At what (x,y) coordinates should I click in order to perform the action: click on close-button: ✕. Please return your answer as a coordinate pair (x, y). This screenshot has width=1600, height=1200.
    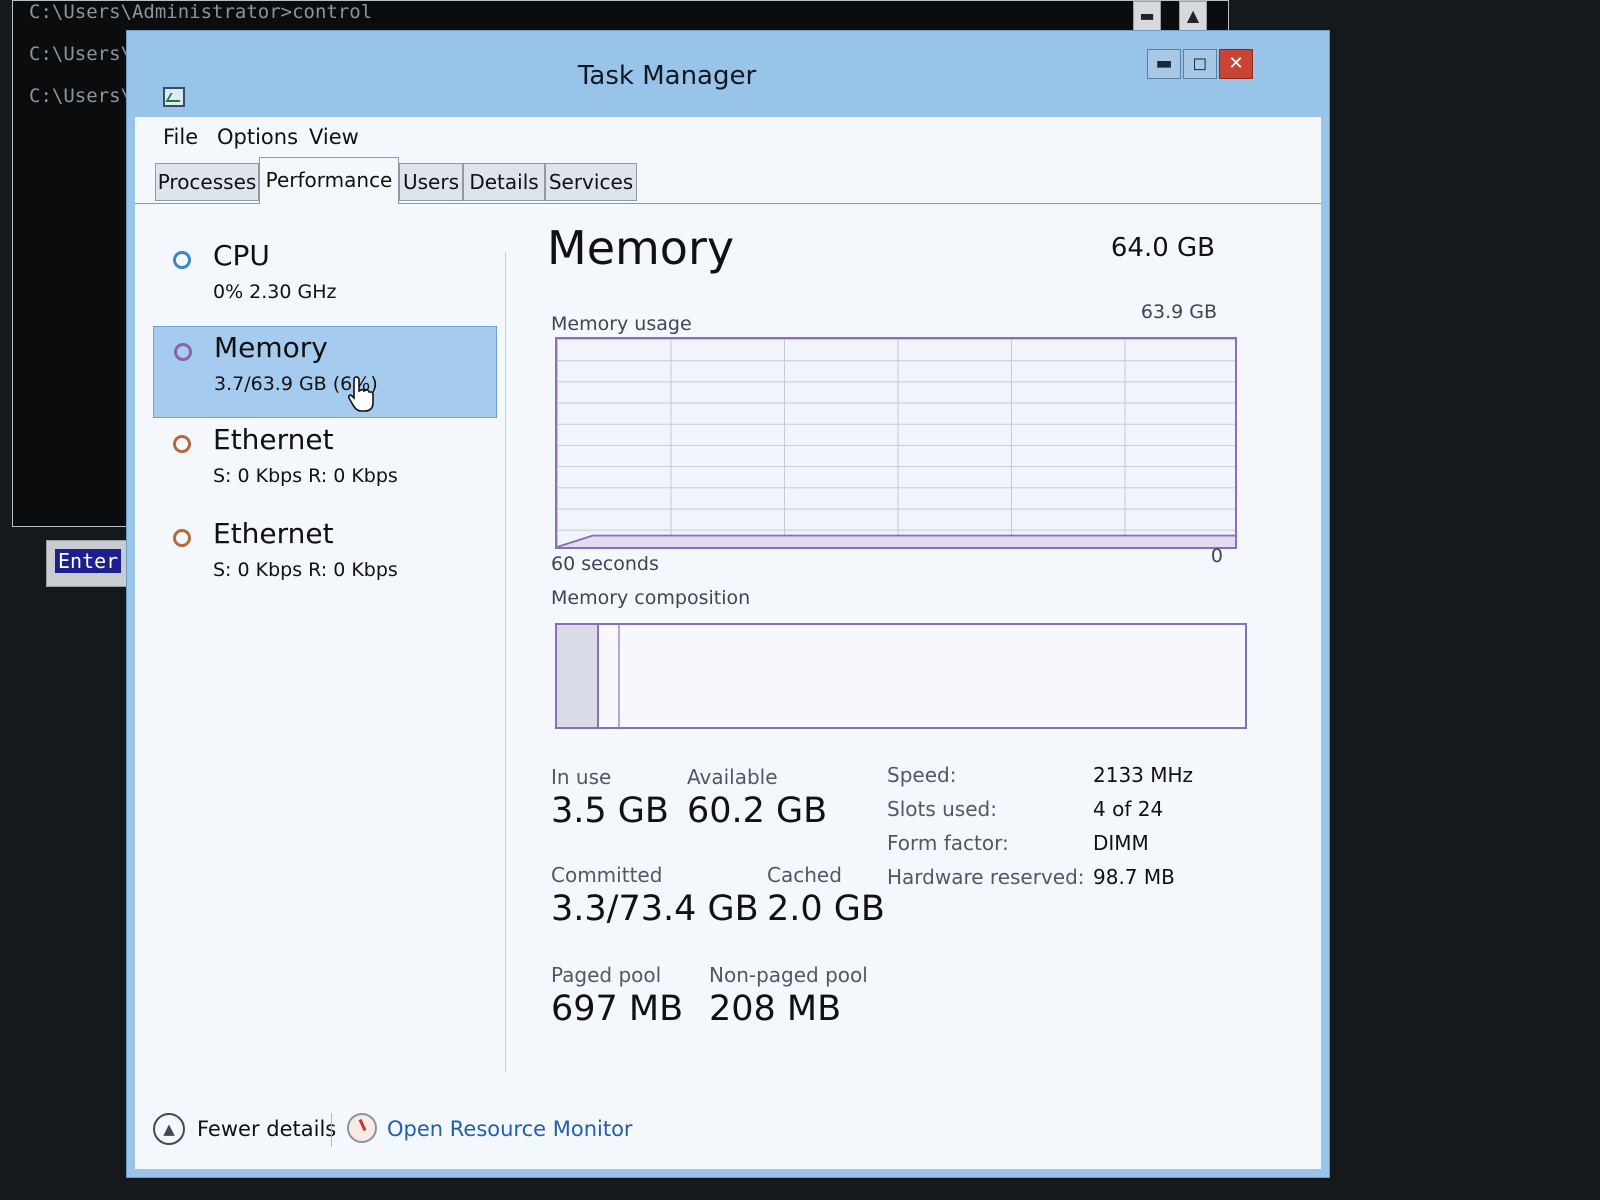
    Looking at the image, I should click on (1236, 64).